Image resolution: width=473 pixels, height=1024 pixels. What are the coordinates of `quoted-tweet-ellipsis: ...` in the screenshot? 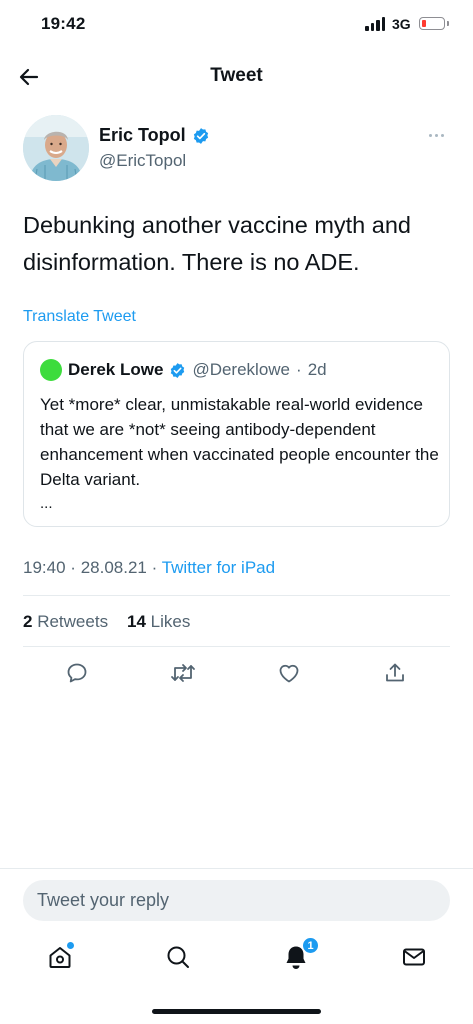 It's located at (46, 503).